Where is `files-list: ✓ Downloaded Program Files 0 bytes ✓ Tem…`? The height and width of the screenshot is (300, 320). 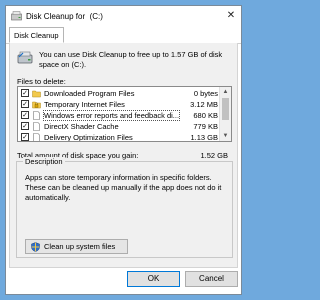 files-list: ✓ Downloaded Program Files 0 bytes ✓ Tem… is located at coordinates (124, 114).